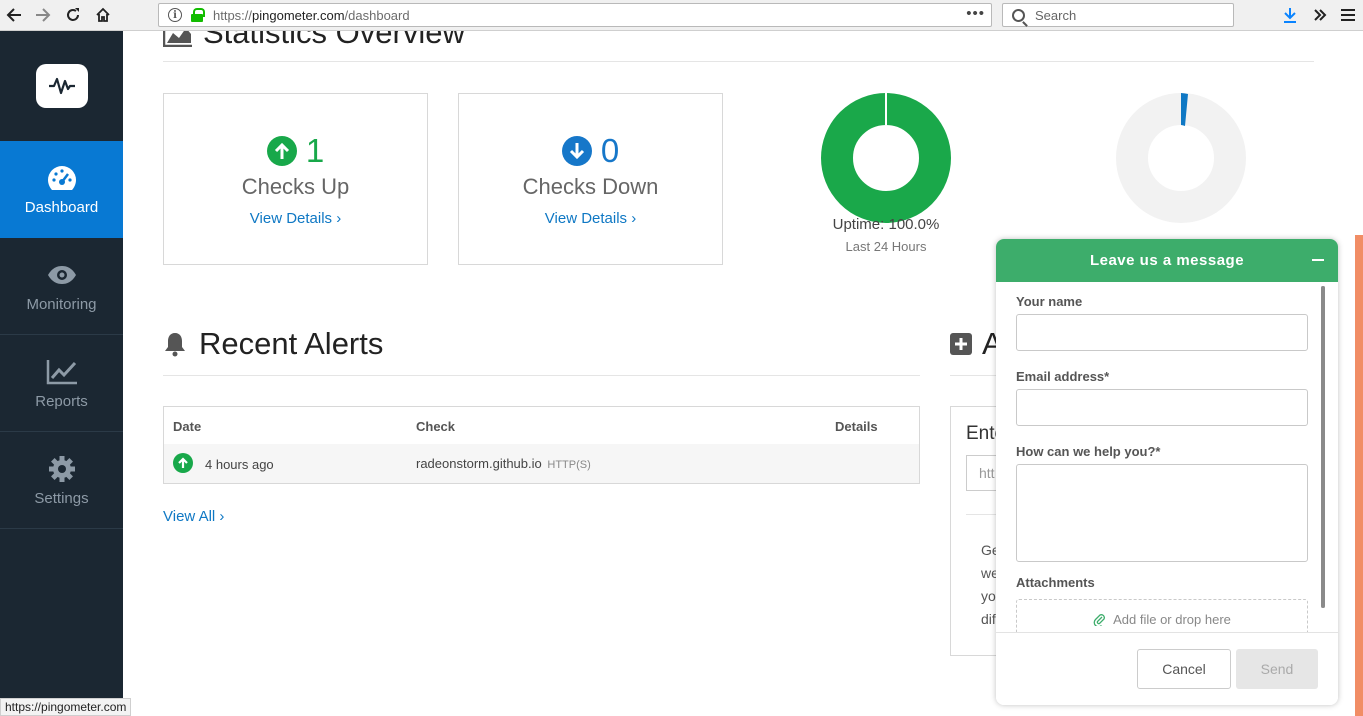 The height and width of the screenshot is (716, 1363). What do you see at coordinates (1162, 407) in the screenshot?
I see `email-input` at bounding box center [1162, 407].